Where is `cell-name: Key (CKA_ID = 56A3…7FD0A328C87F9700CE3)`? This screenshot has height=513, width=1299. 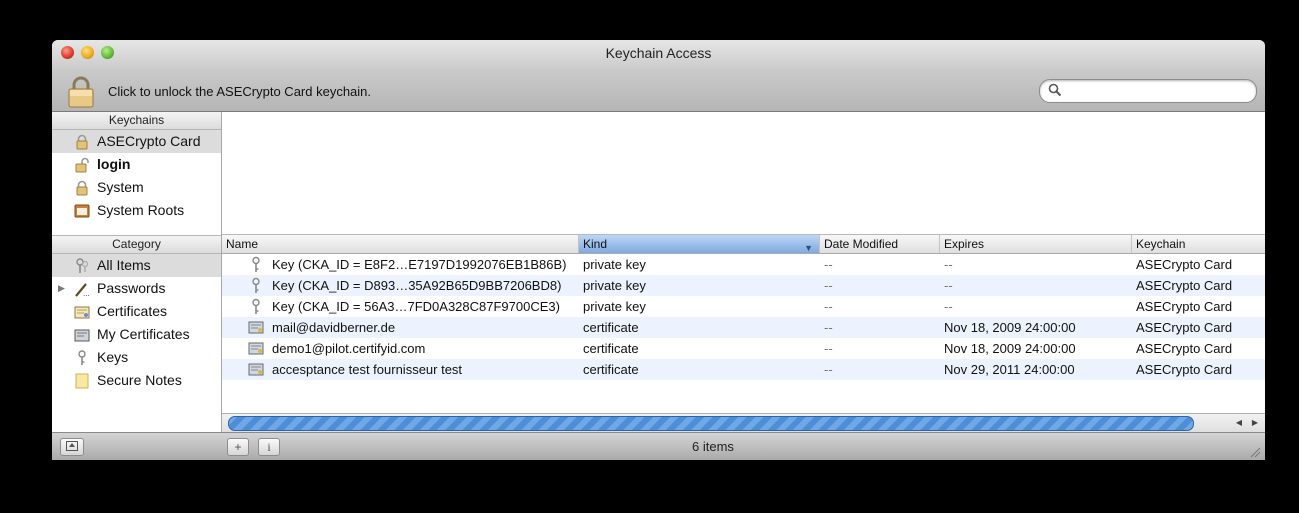
cell-name: Key (CKA_ID = 56A3…7FD0A328C87F9700CE3) is located at coordinates (416, 306).